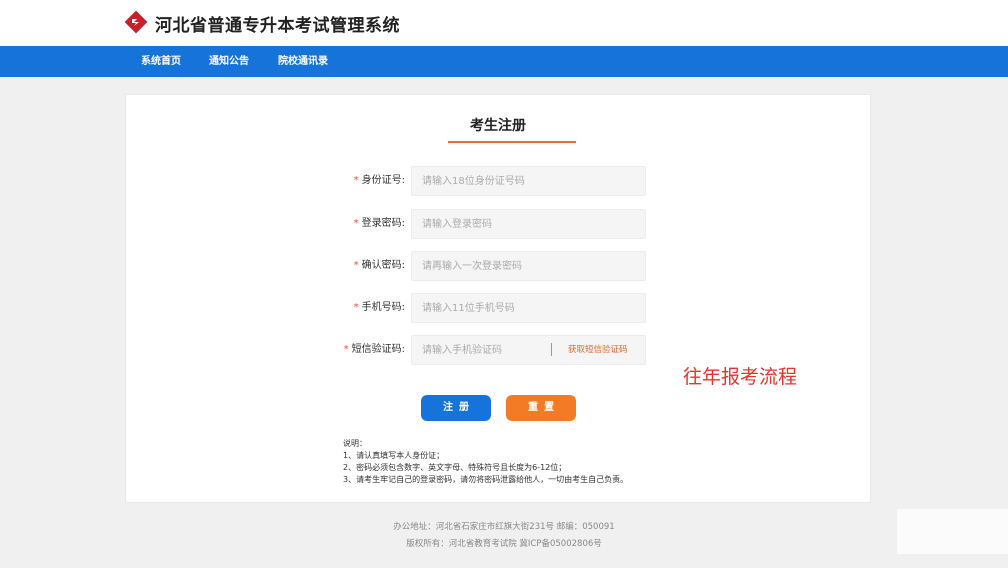 This screenshot has height=568, width=1008. I want to click on password-input, so click(528, 224).